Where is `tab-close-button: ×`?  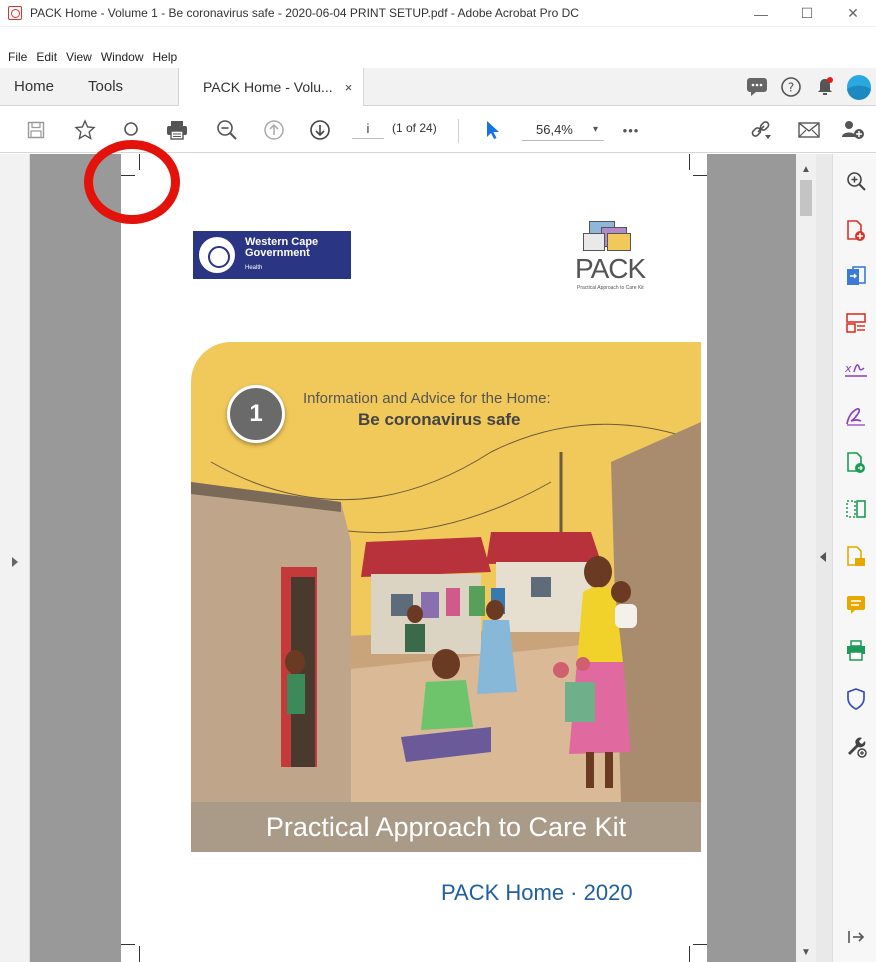 tab-close-button: × is located at coordinates (349, 87).